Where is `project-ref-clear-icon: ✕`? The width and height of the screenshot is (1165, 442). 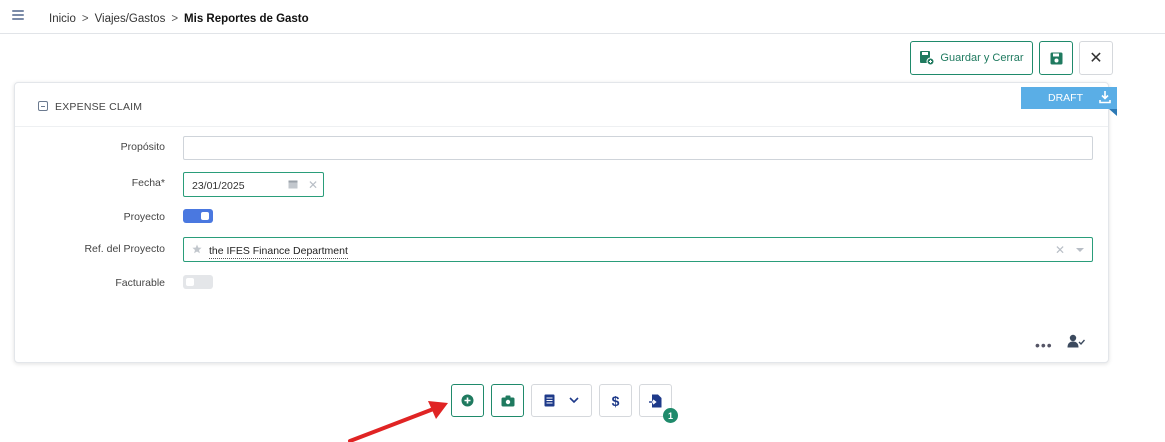 project-ref-clear-icon: ✕ is located at coordinates (1060, 250).